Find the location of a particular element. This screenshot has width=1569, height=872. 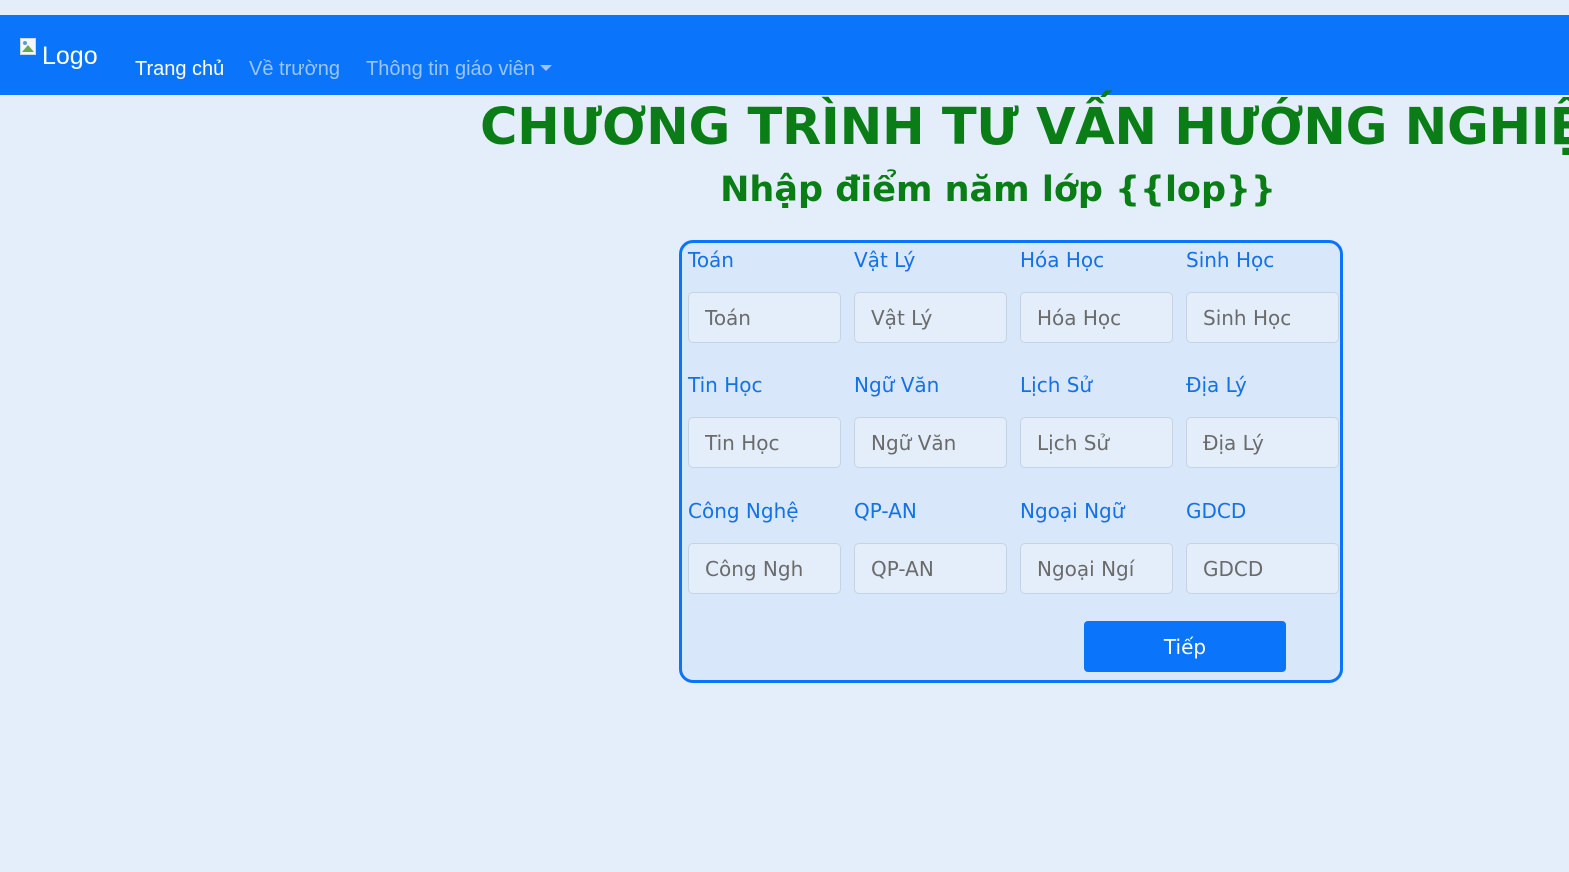

field-label: Tin Học is located at coordinates (725, 385).